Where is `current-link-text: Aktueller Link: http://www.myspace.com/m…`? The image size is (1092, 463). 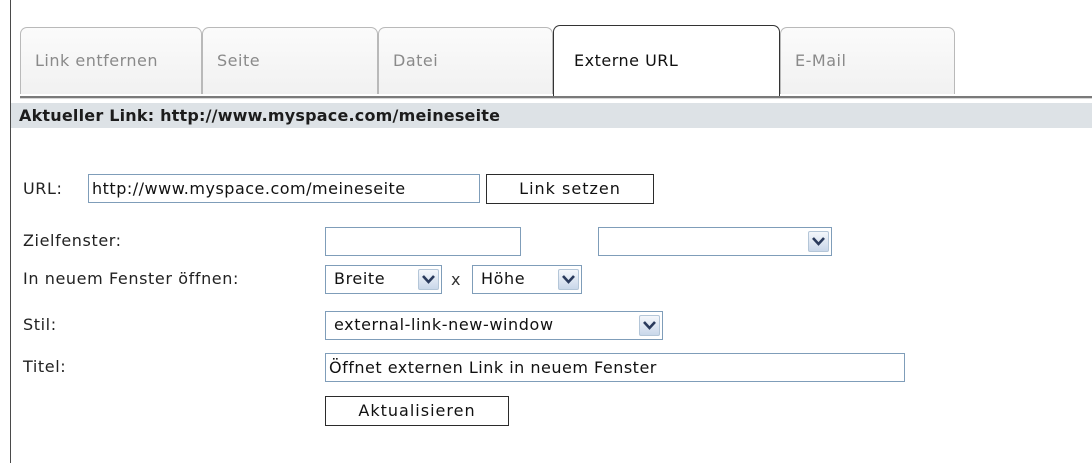
current-link-text: Aktueller Link: http://www.myspace.com/m… is located at coordinates (260, 115).